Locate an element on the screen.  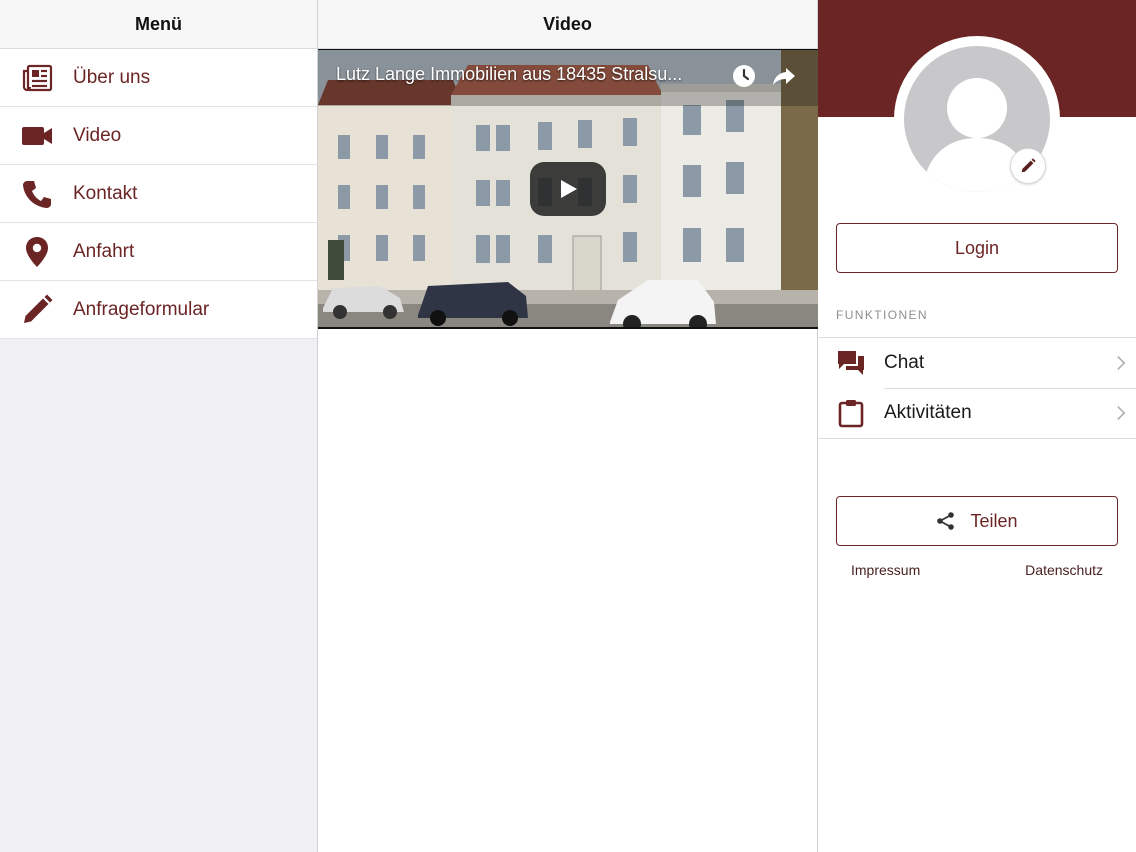
footer-links: Impressum Datenschutz is located at coordinates (977, 572).